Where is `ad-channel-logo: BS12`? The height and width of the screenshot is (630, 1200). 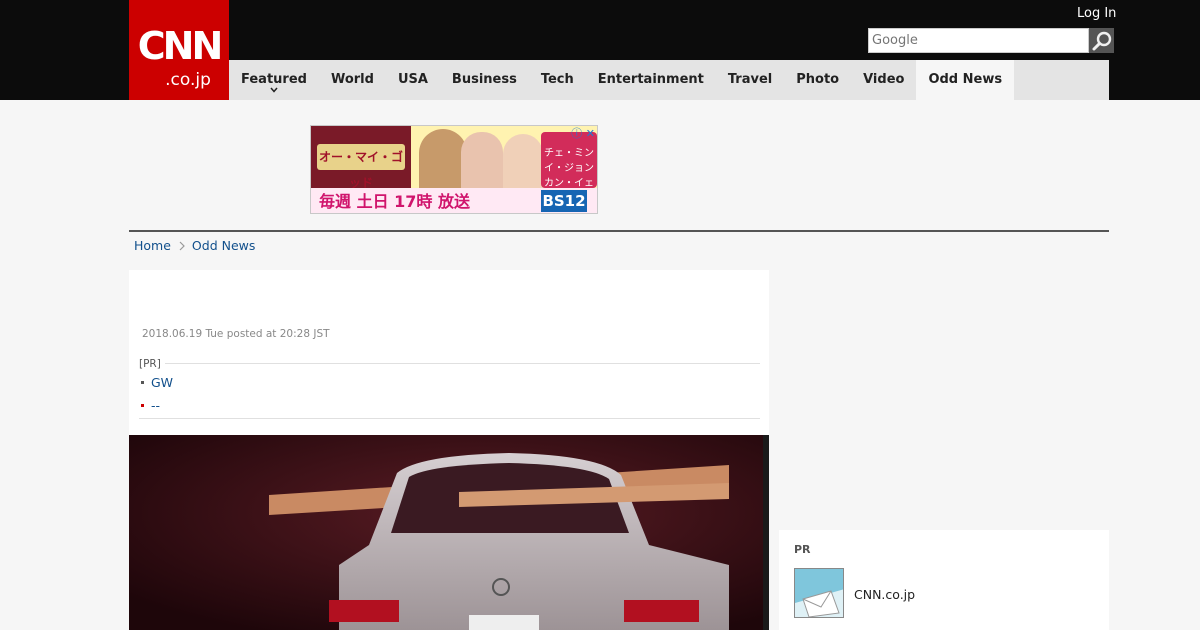 ad-channel-logo: BS12 is located at coordinates (564, 201).